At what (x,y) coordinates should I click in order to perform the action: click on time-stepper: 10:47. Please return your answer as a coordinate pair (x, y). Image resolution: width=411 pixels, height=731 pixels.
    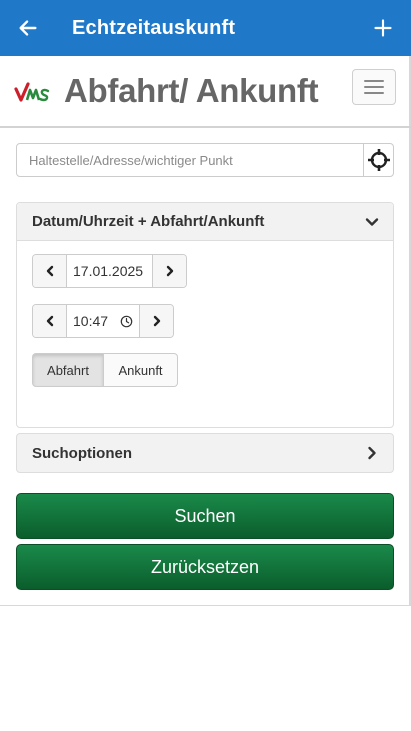
    Looking at the image, I should click on (103, 321).